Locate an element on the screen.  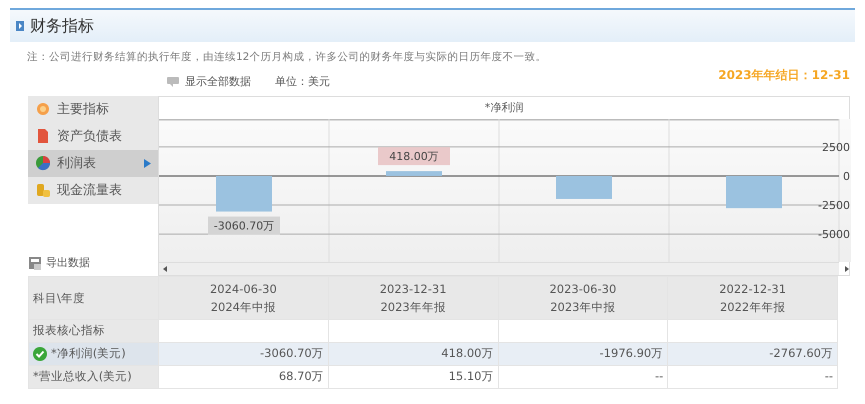
row-label: *营业总收入(美元) is located at coordinates (93, 376).